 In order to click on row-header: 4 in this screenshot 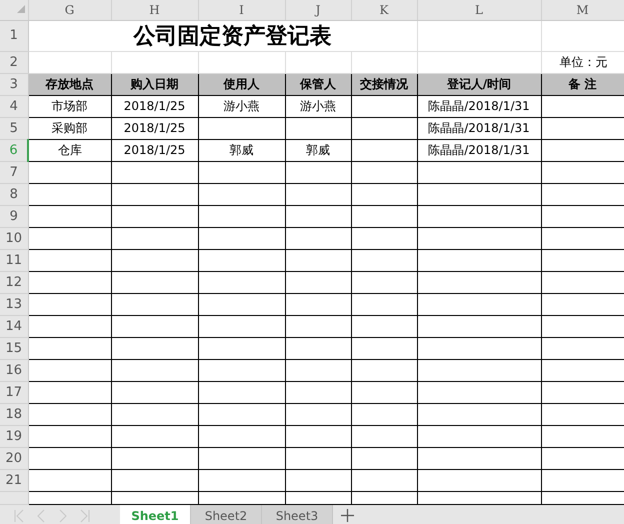, I will do `click(14, 106)`.